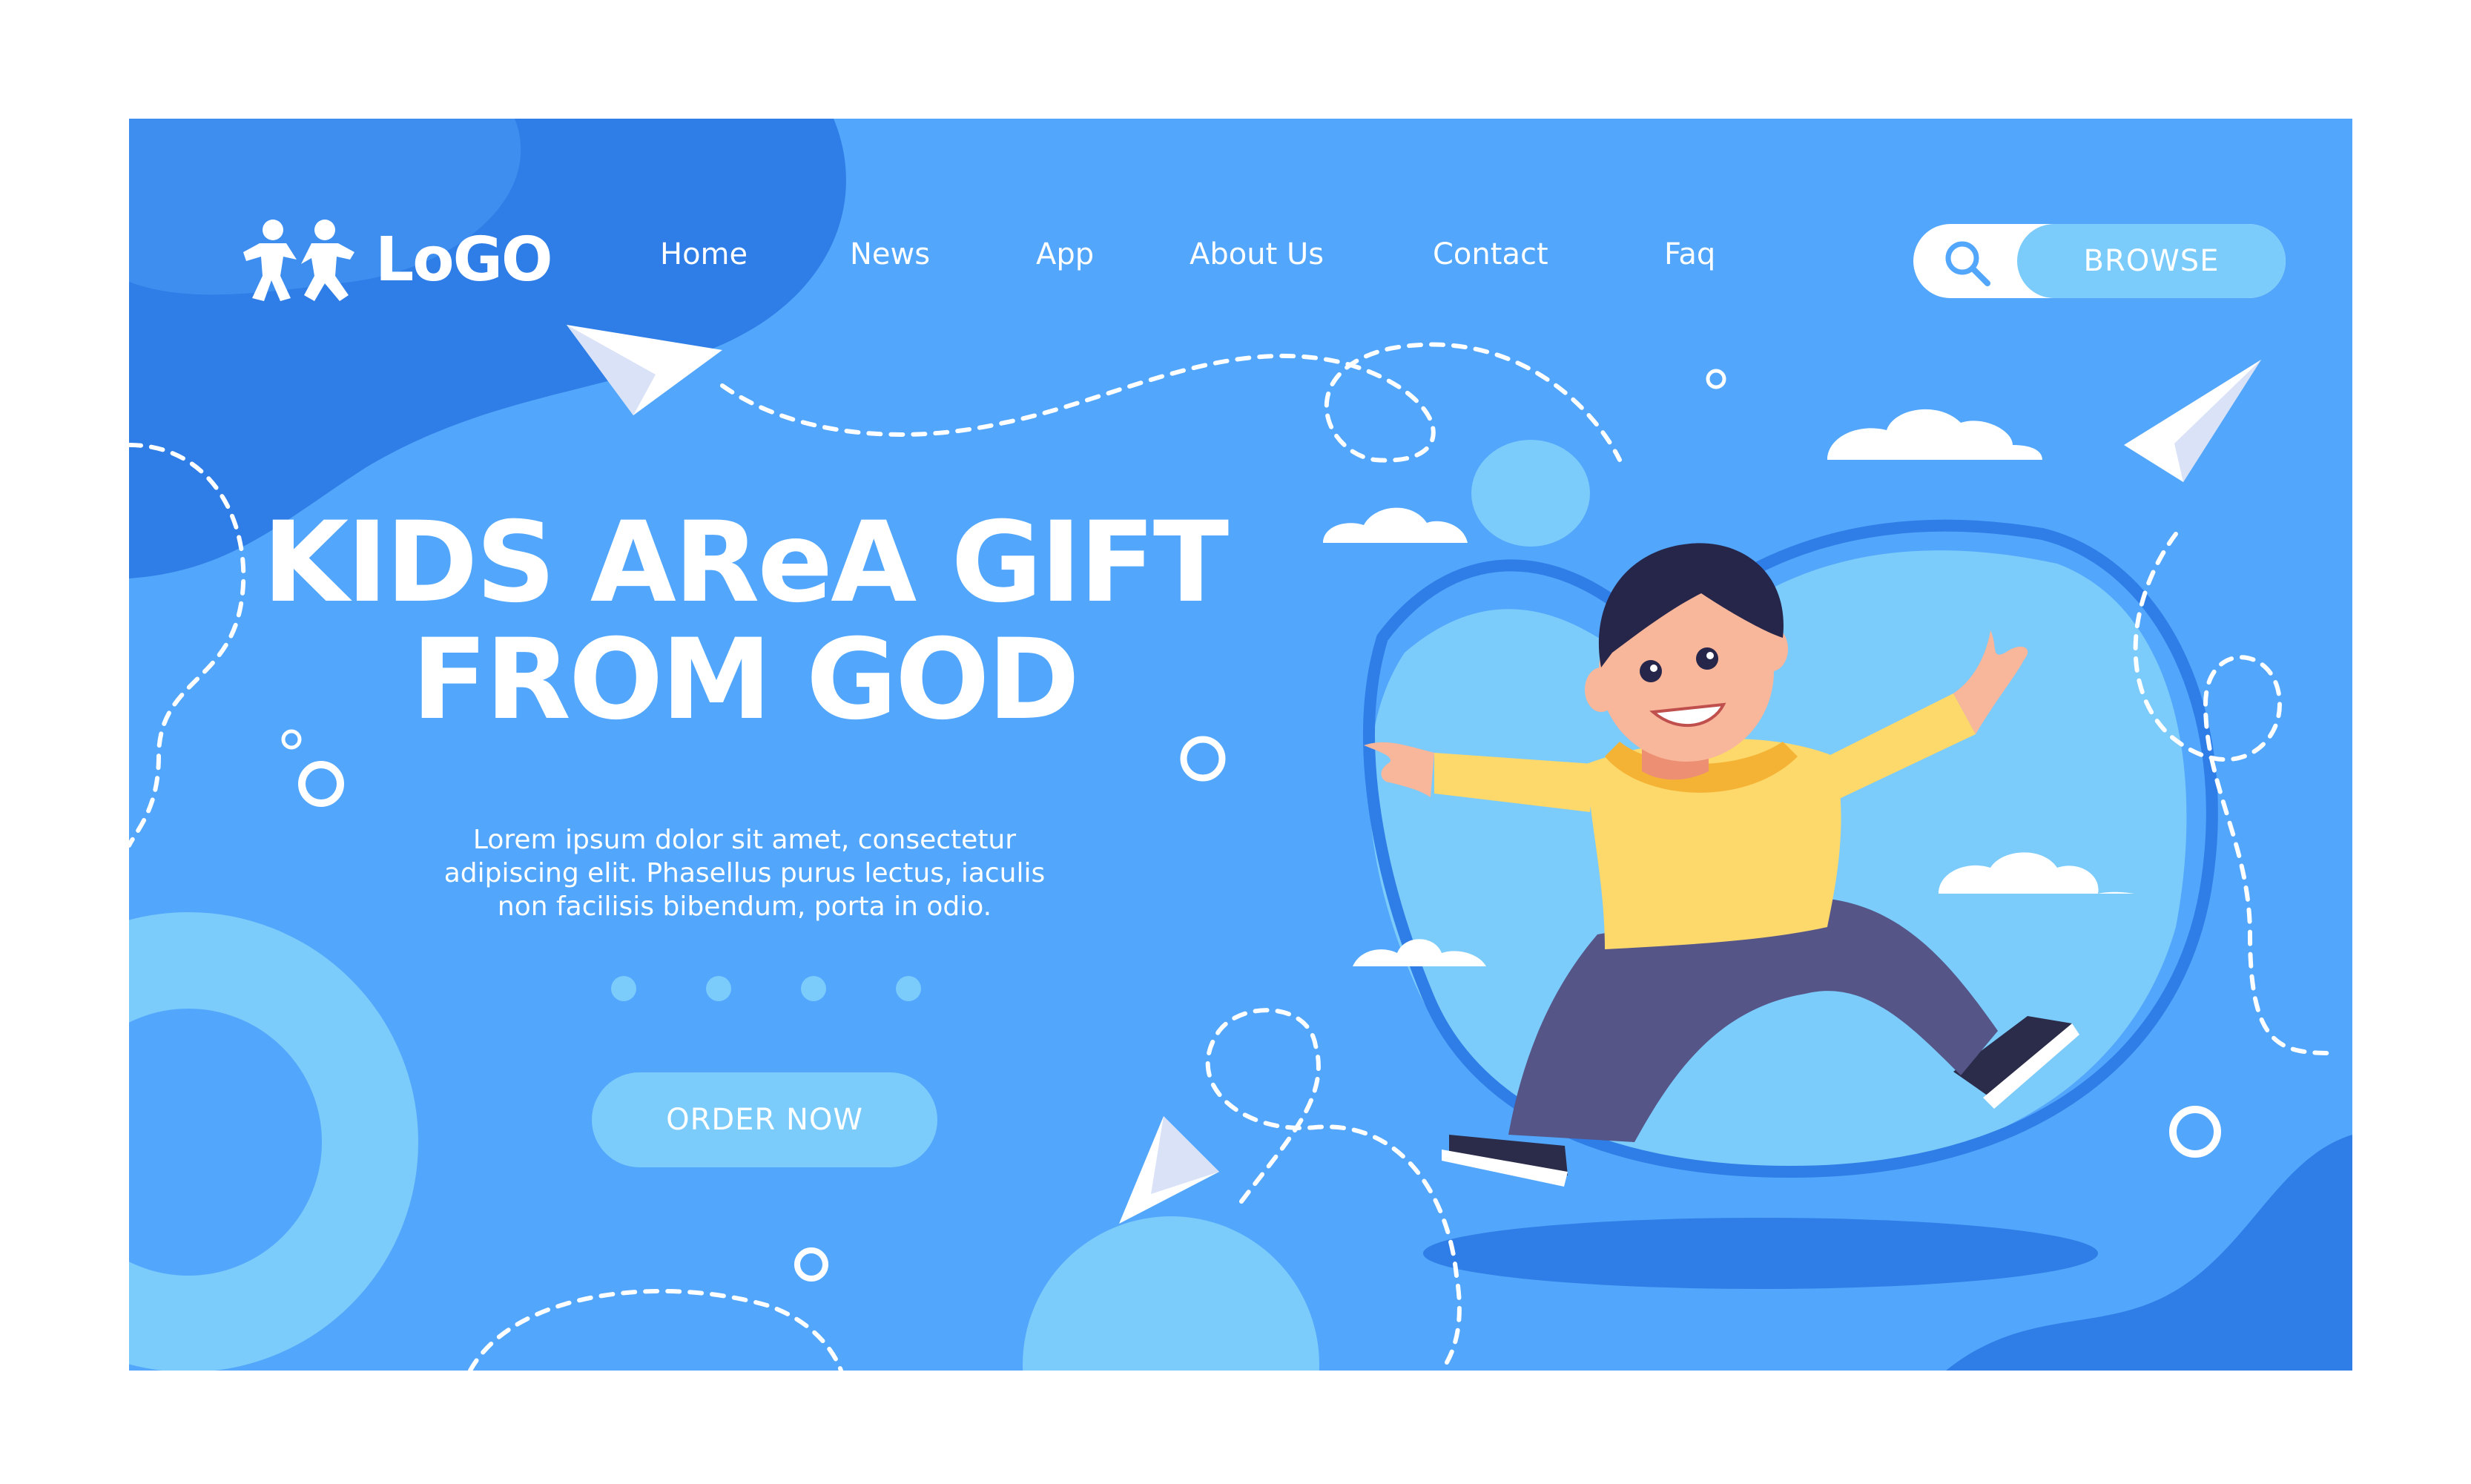 This screenshot has width=2471, height=1484. What do you see at coordinates (746, 680) in the screenshot?
I see `hero-title-line-2: FROM GOD` at bounding box center [746, 680].